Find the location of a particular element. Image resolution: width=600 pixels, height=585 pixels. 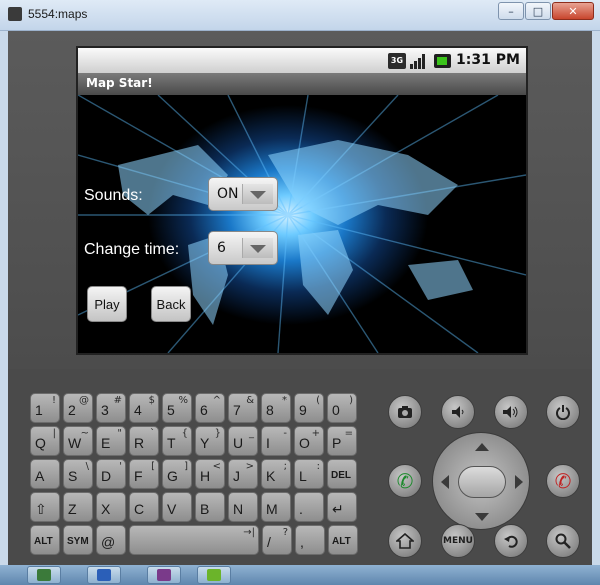

camera-button is located at coordinates (405, 412).